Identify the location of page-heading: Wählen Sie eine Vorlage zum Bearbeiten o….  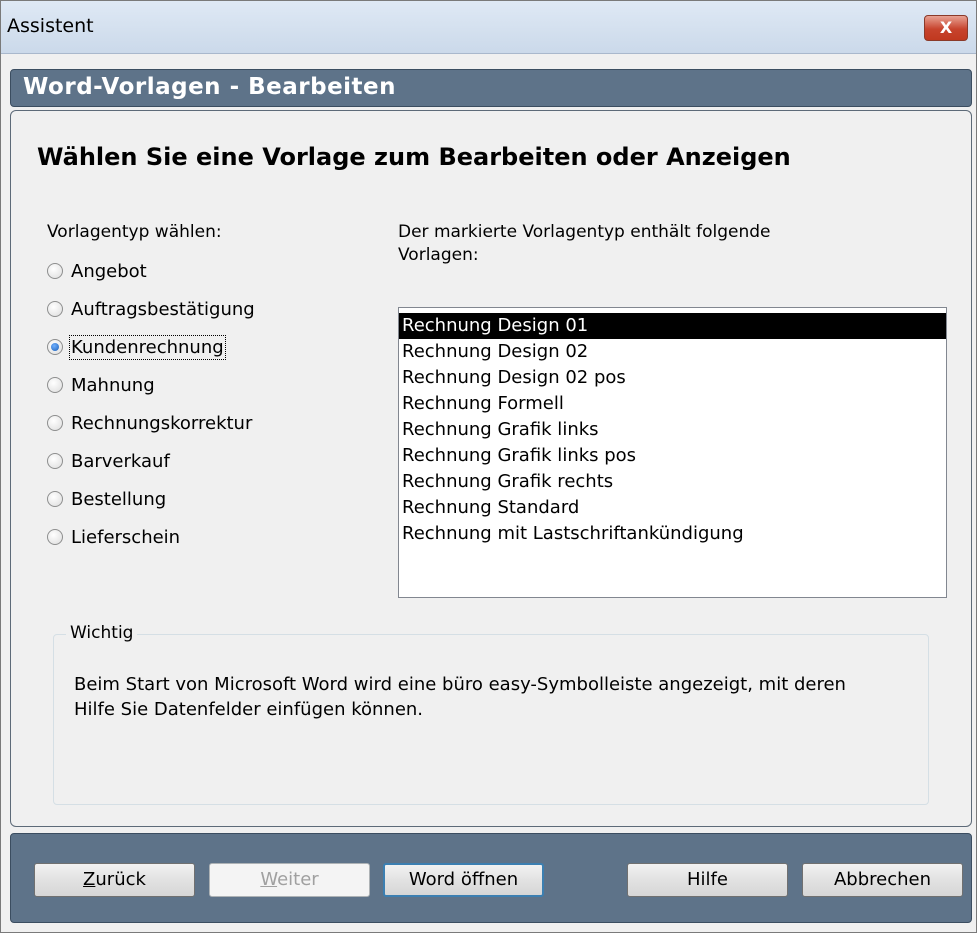
(414, 157).